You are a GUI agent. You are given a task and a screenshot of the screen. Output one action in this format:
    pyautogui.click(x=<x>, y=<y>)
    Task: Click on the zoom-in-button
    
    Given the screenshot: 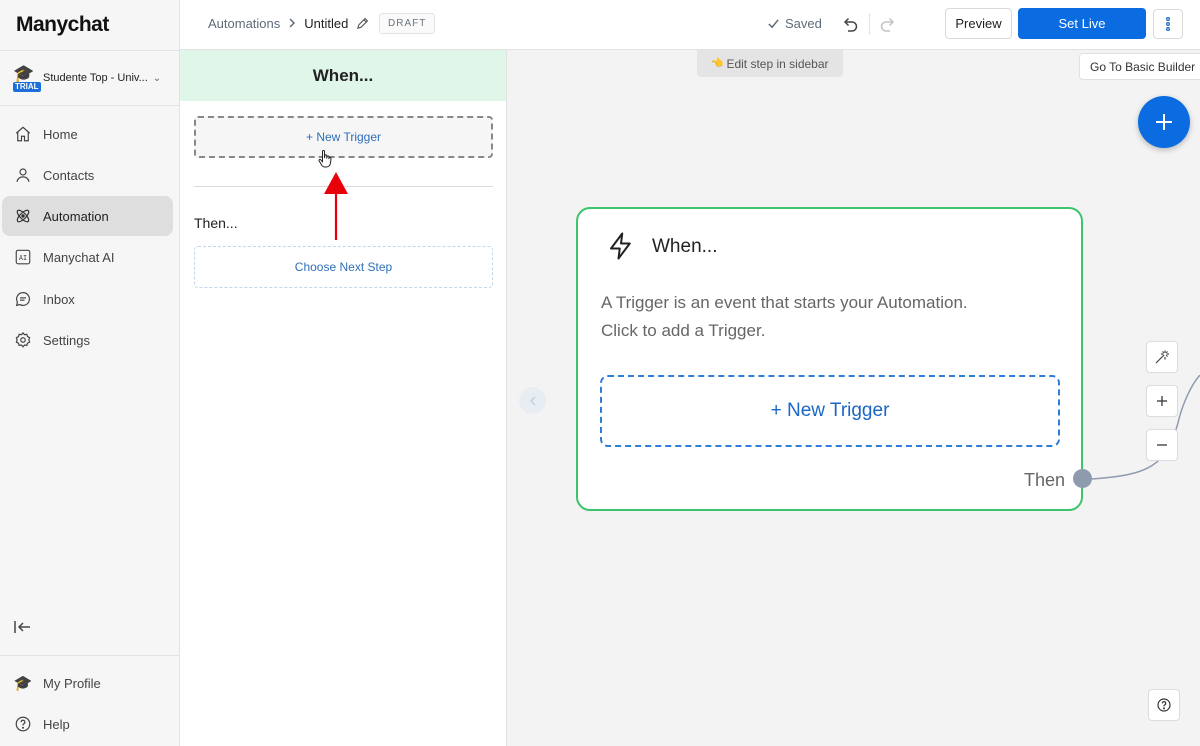 What is the action you would take?
    pyautogui.click(x=1162, y=401)
    